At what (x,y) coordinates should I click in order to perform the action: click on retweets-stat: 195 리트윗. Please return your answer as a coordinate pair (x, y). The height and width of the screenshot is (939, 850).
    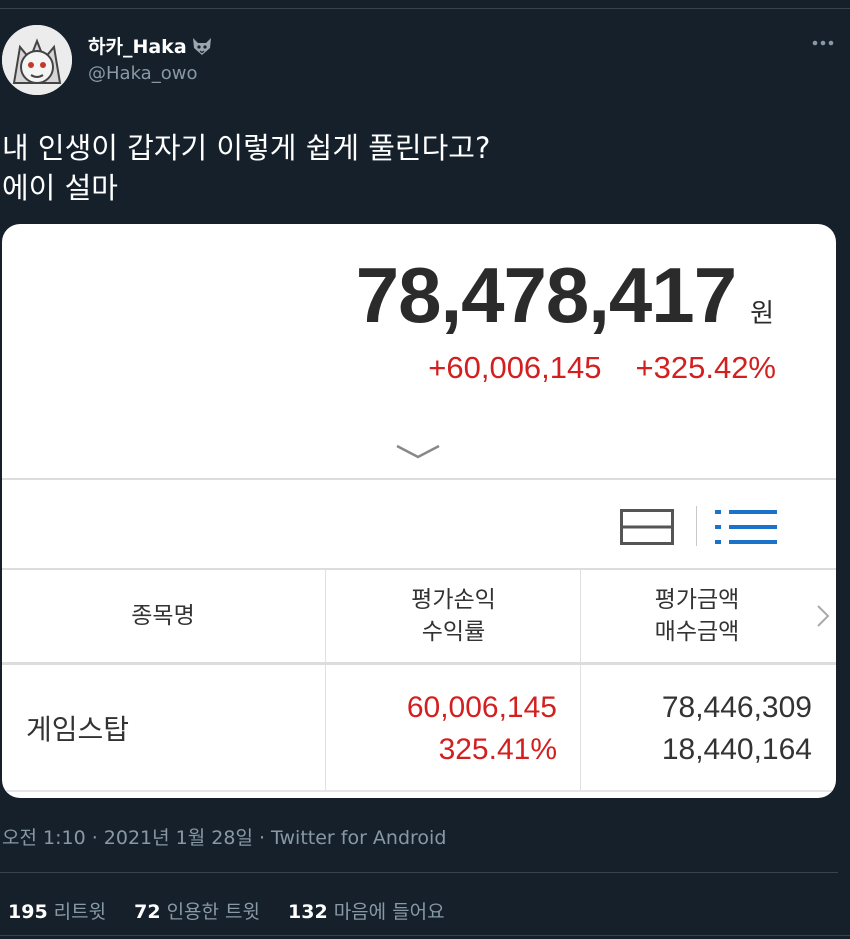
    Looking at the image, I should click on (57, 910).